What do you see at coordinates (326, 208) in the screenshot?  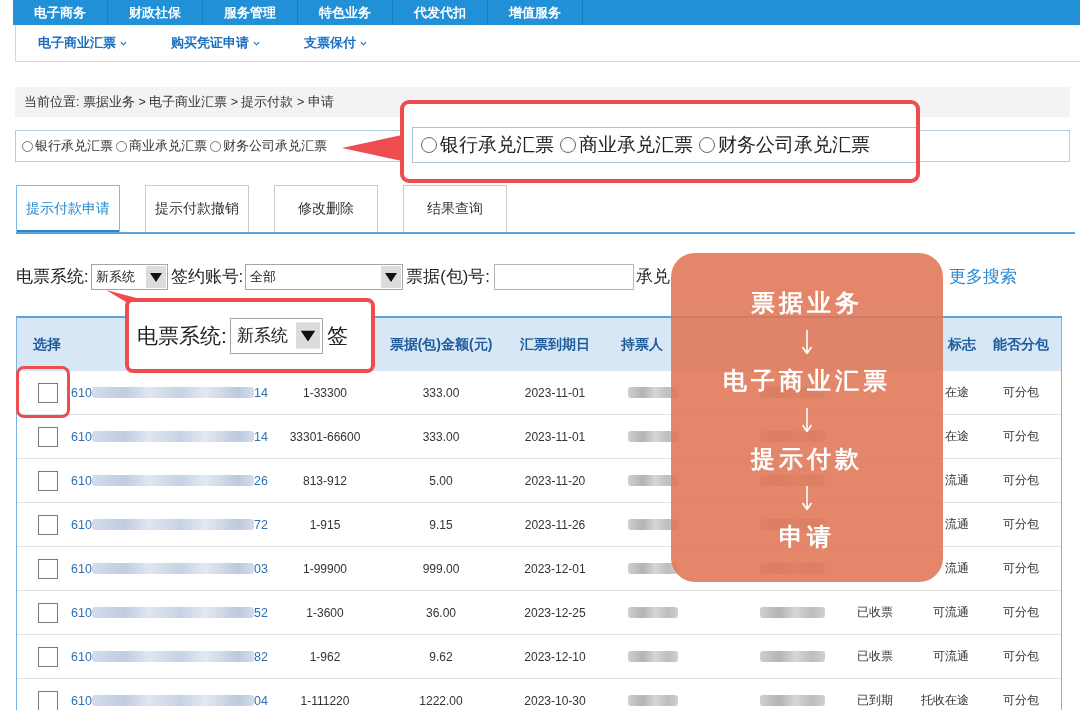 I see `tab: 修改删除` at bounding box center [326, 208].